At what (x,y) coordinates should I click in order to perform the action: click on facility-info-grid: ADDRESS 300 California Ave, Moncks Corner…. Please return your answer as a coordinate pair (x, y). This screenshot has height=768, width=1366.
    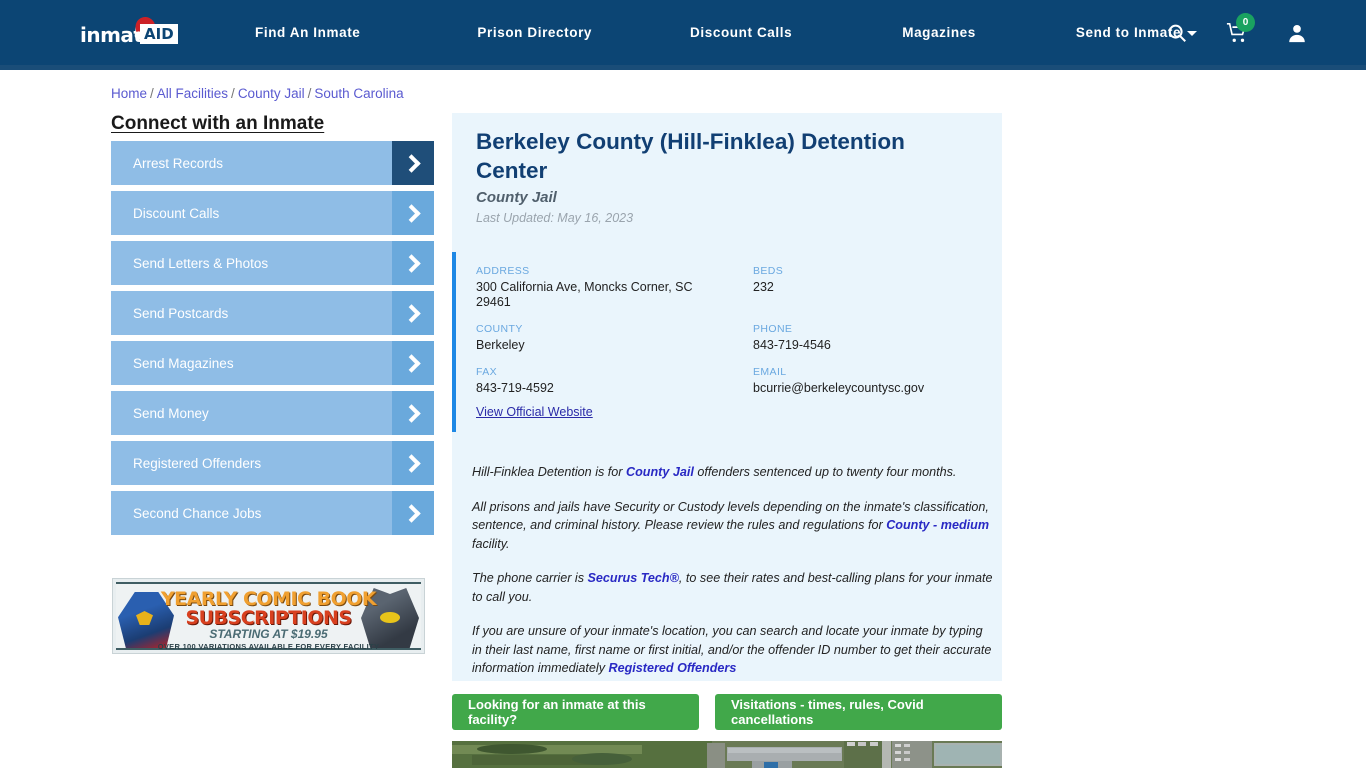
    Looking at the image, I should click on (726, 330).